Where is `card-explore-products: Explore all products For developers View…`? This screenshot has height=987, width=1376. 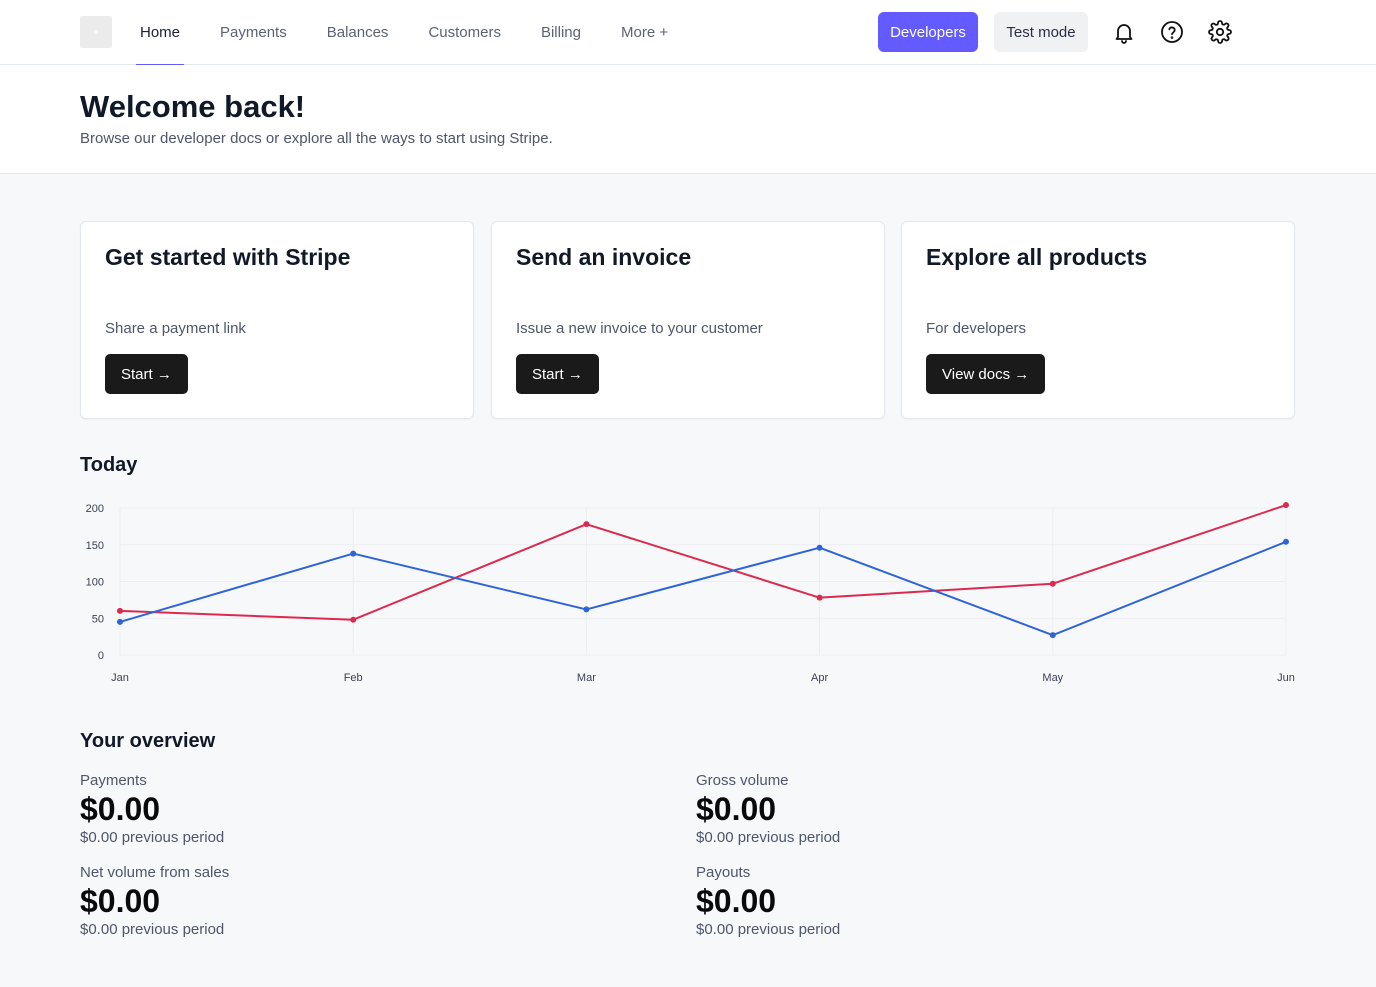 card-explore-products: Explore all products For developers View… is located at coordinates (1098, 320).